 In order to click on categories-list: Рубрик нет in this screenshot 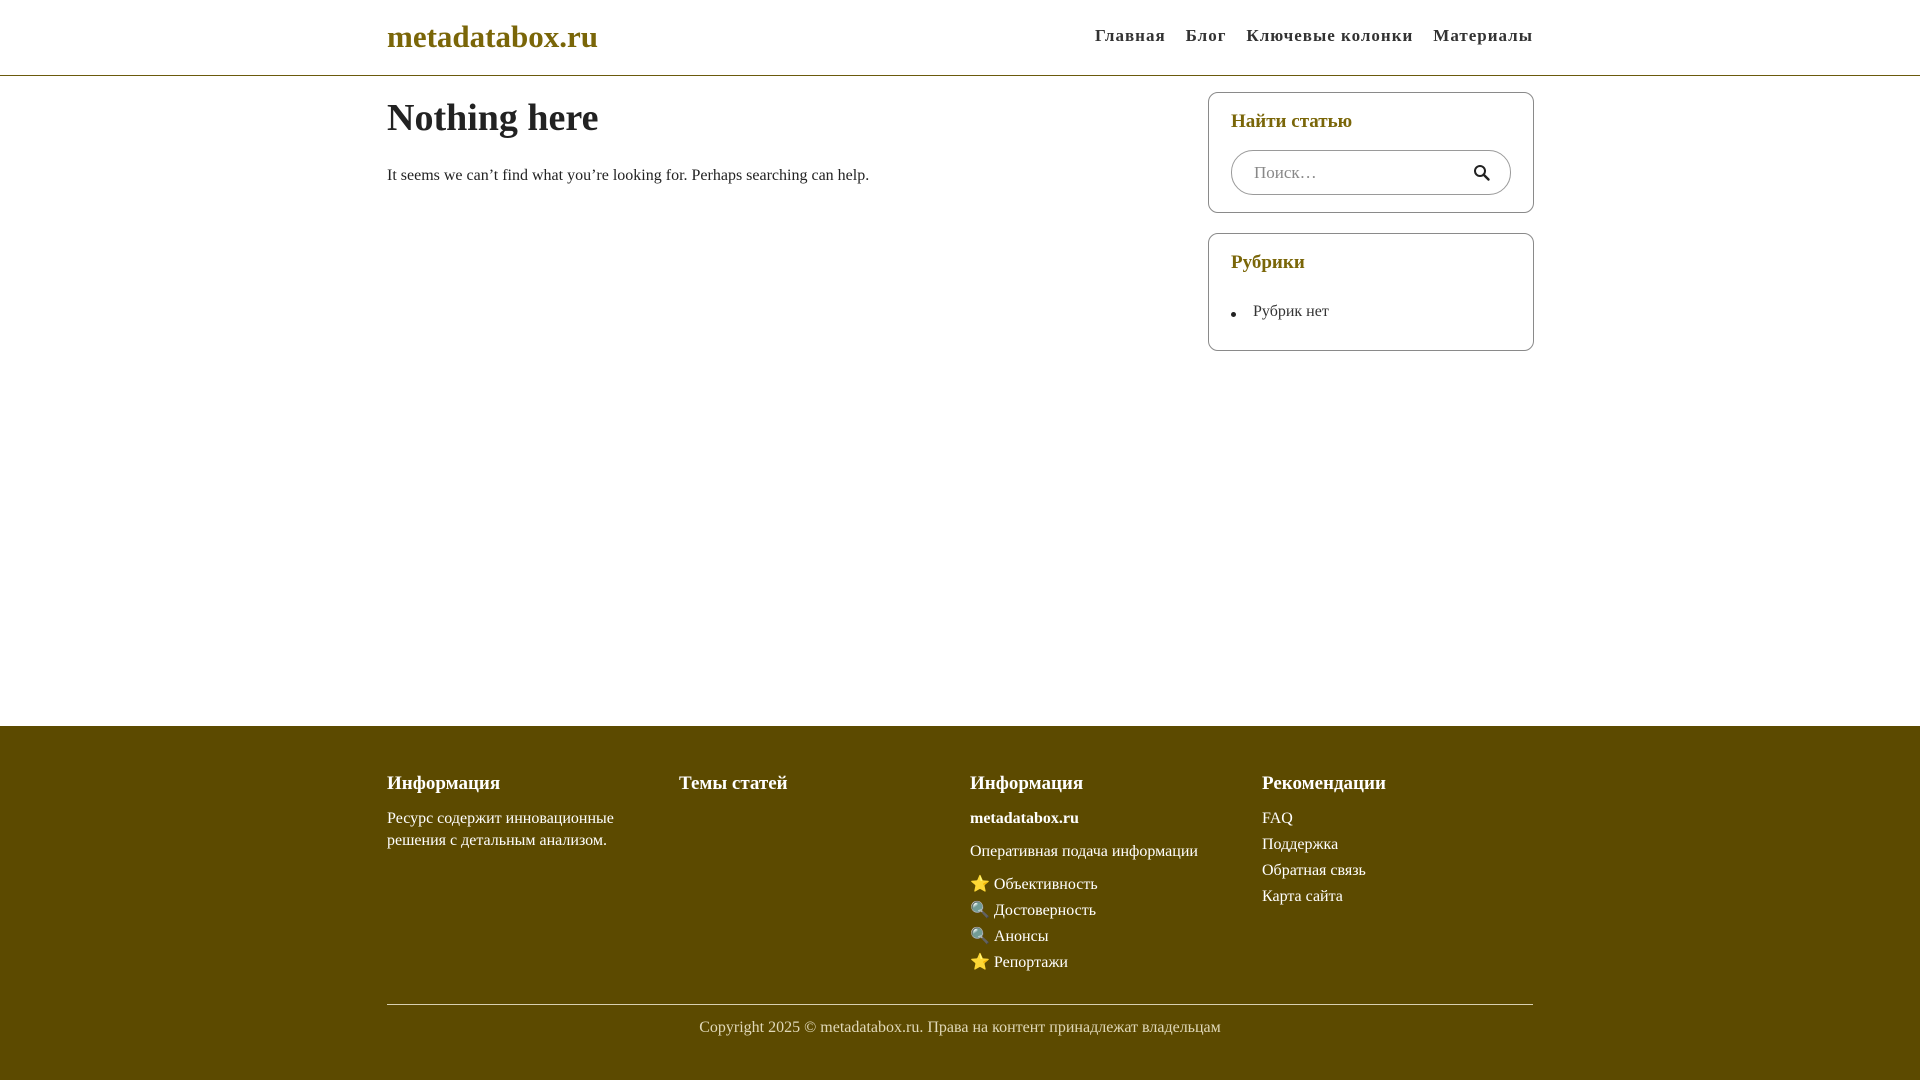, I will do `click(1371, 312)`.